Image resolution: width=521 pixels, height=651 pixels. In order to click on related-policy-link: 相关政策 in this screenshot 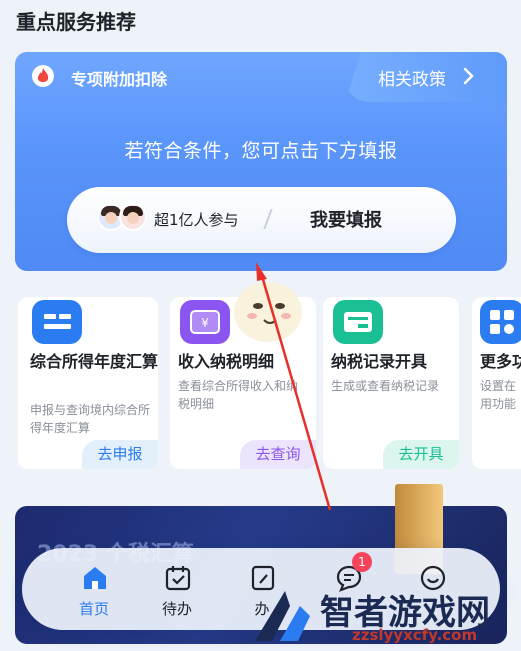, I will do `click(426, 77)`.